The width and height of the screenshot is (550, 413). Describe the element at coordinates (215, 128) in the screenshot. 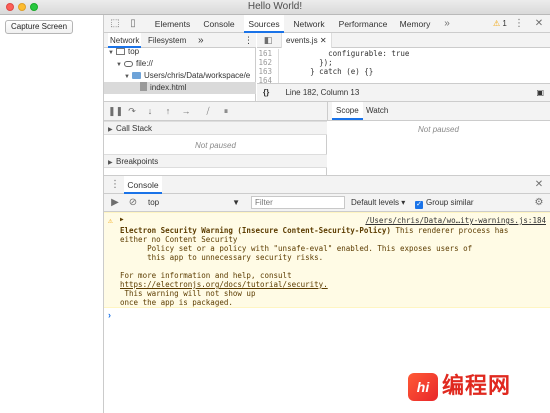

I see `call-stack-header: ▶ Call Stack` at that location.